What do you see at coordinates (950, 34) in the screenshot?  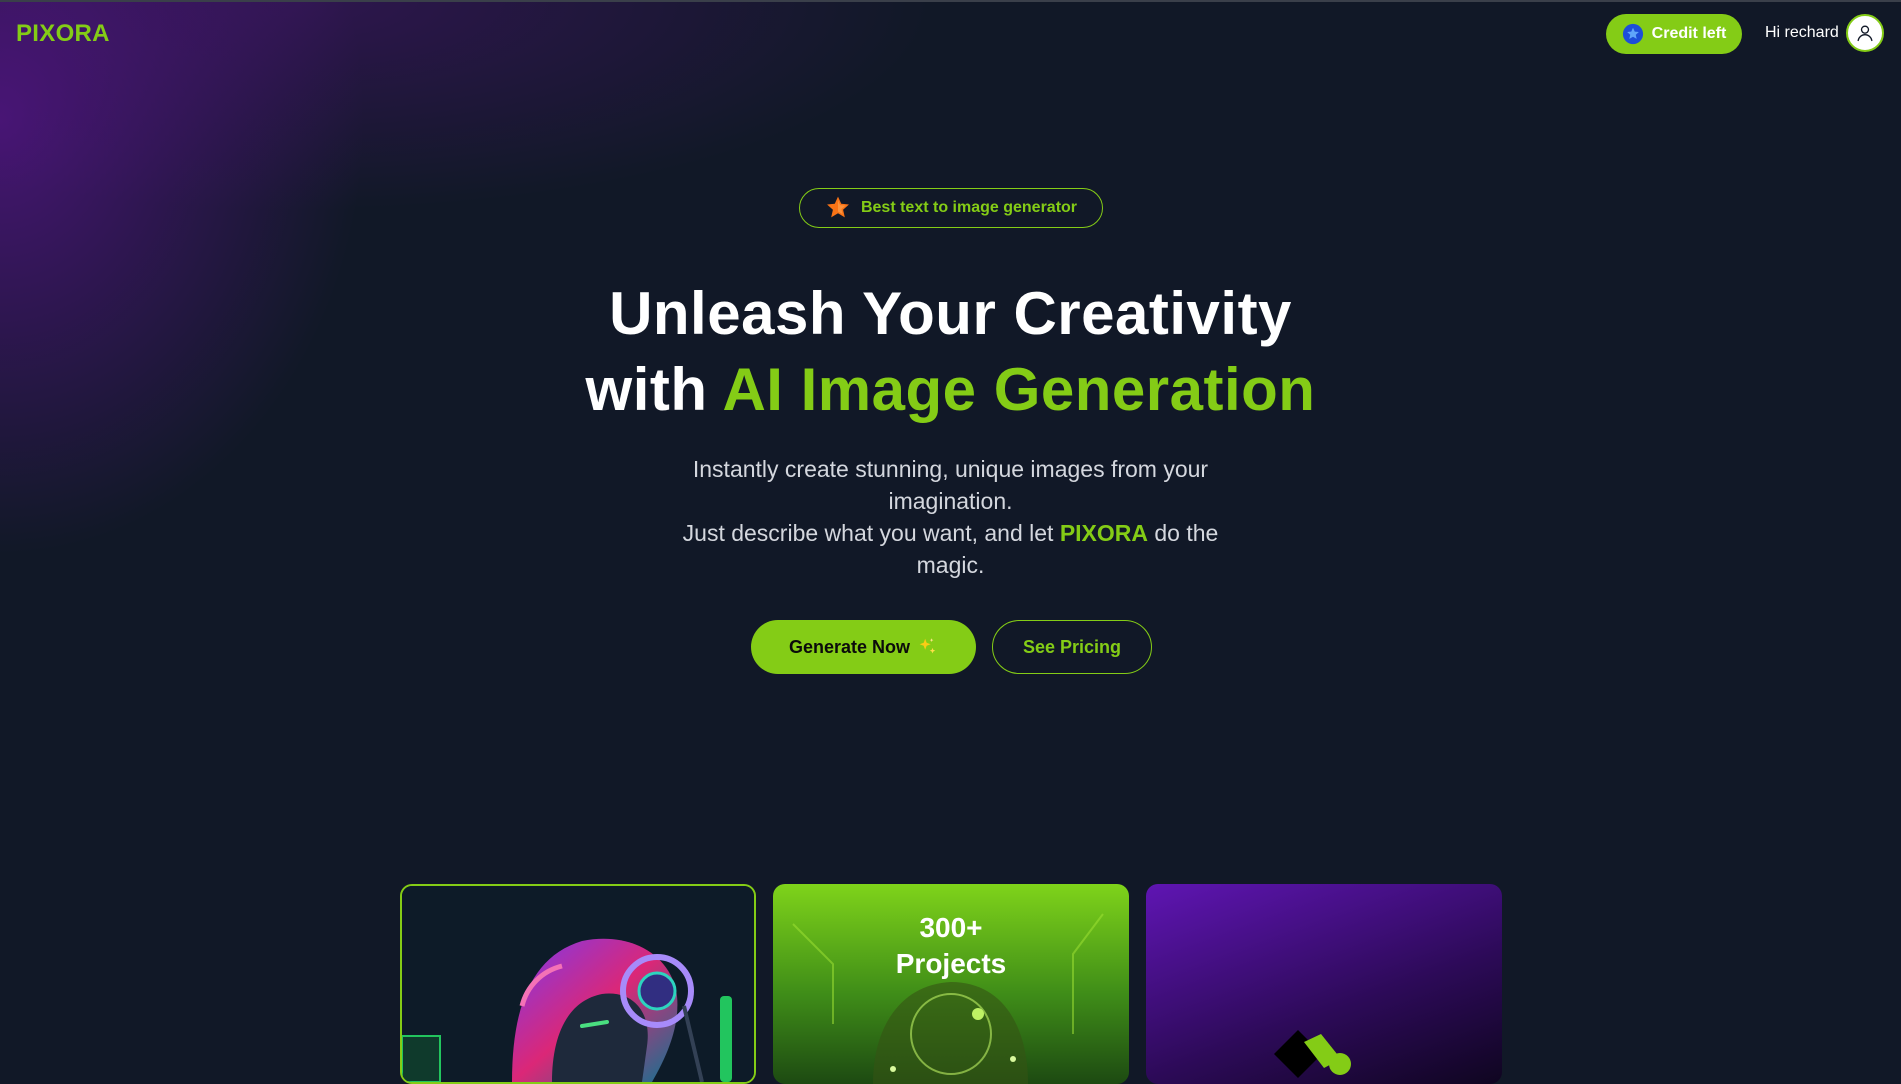 I see `top-nav: PIXORA Credit left Hi rechard` at bounding box center [950, 34].